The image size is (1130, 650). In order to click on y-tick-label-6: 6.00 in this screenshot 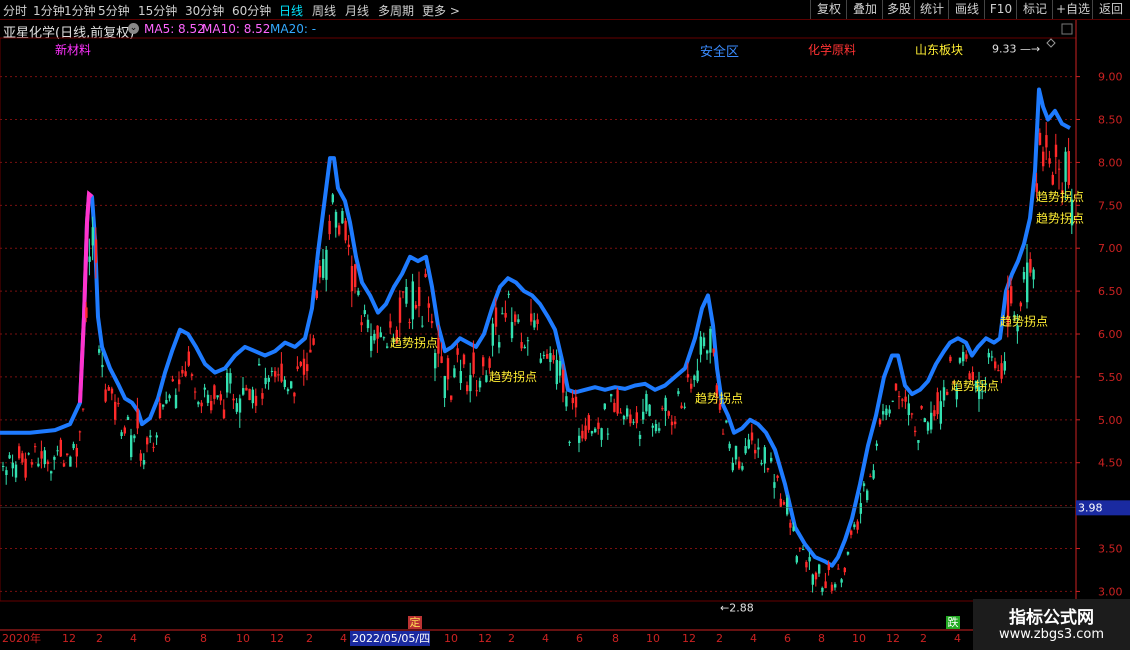, I will do `click(1110, 334)`.